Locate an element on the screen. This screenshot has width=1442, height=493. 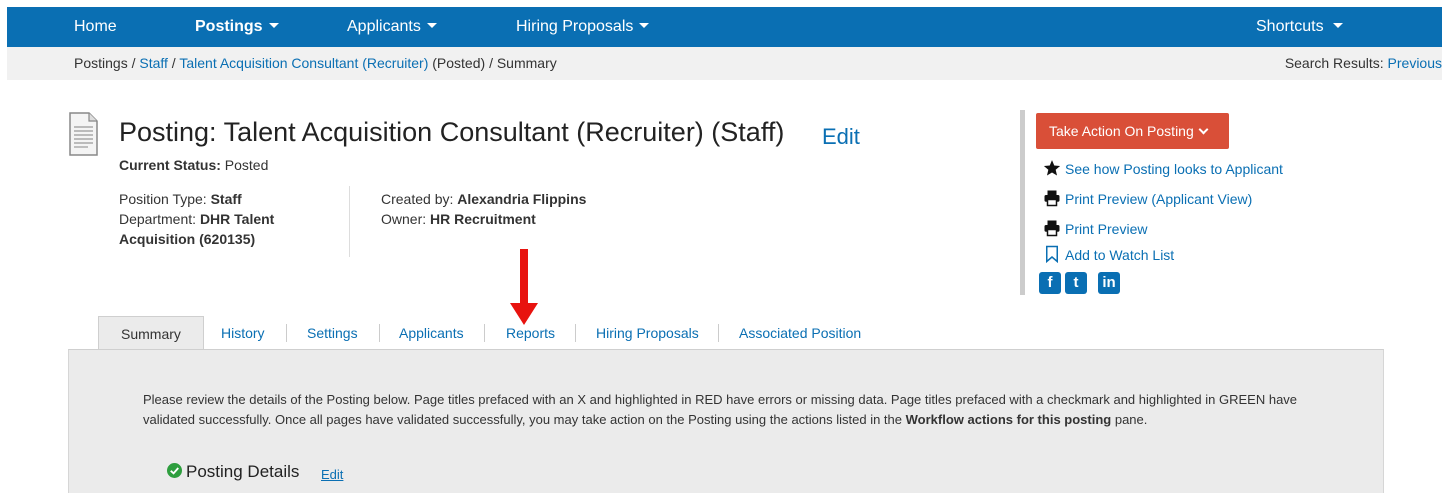
breadcrumb-posted: (Posted) is located at coordinates (459, 63).